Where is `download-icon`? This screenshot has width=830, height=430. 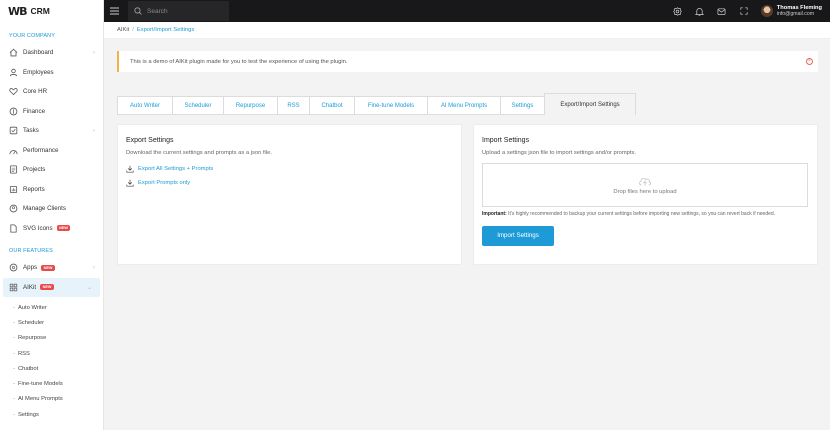
download-icon is located at coordinates (130, 169).